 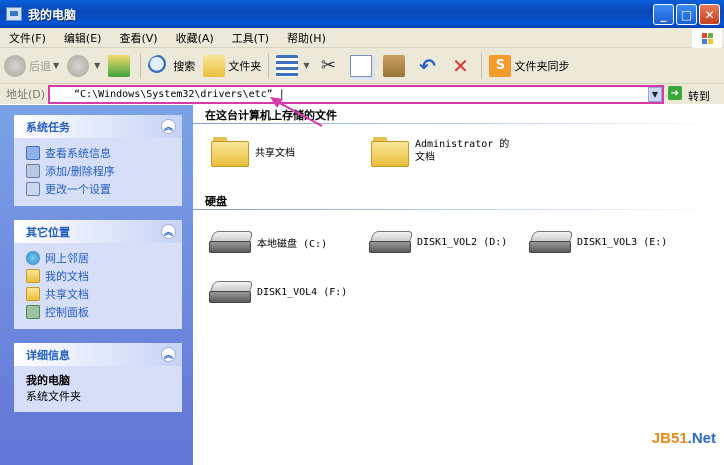 I want to click on menu-view: 查看(V), so click(x=138, y=38).